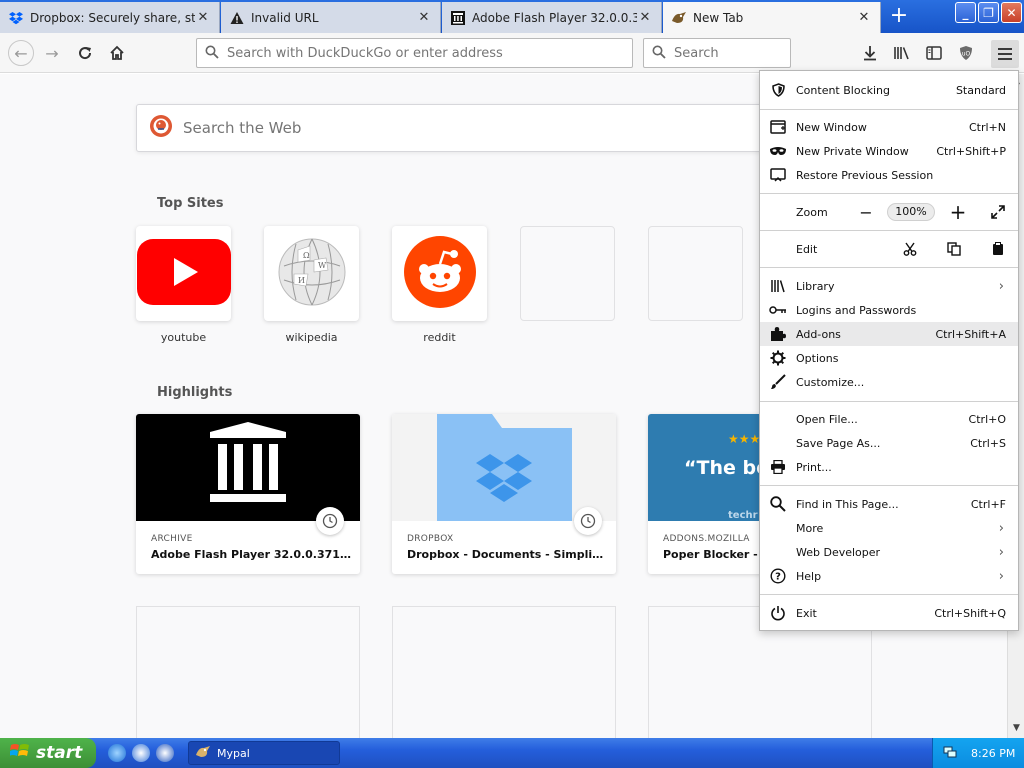 This screenshot has width=1024, height=768. What do you see at coordinates (695, 273) in the screenshot?
I see `top-site-empty` at bounding box center [695, 273].